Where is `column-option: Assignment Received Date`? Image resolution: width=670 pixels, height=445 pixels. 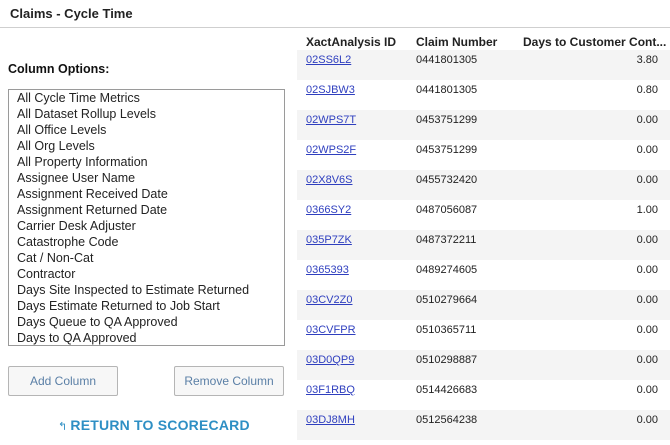
column-option: Assignment Received Date is located at coordinates (146, 194).